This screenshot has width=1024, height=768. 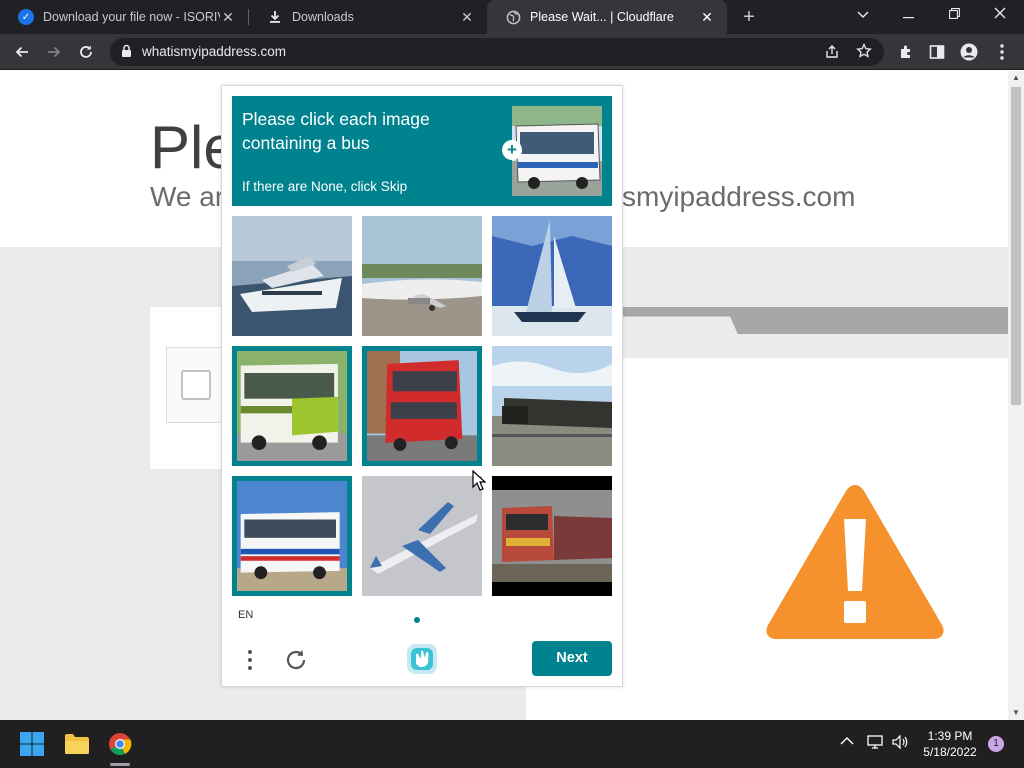 I want to click on captcha-tile-yacht, so click(x=292, y=276).